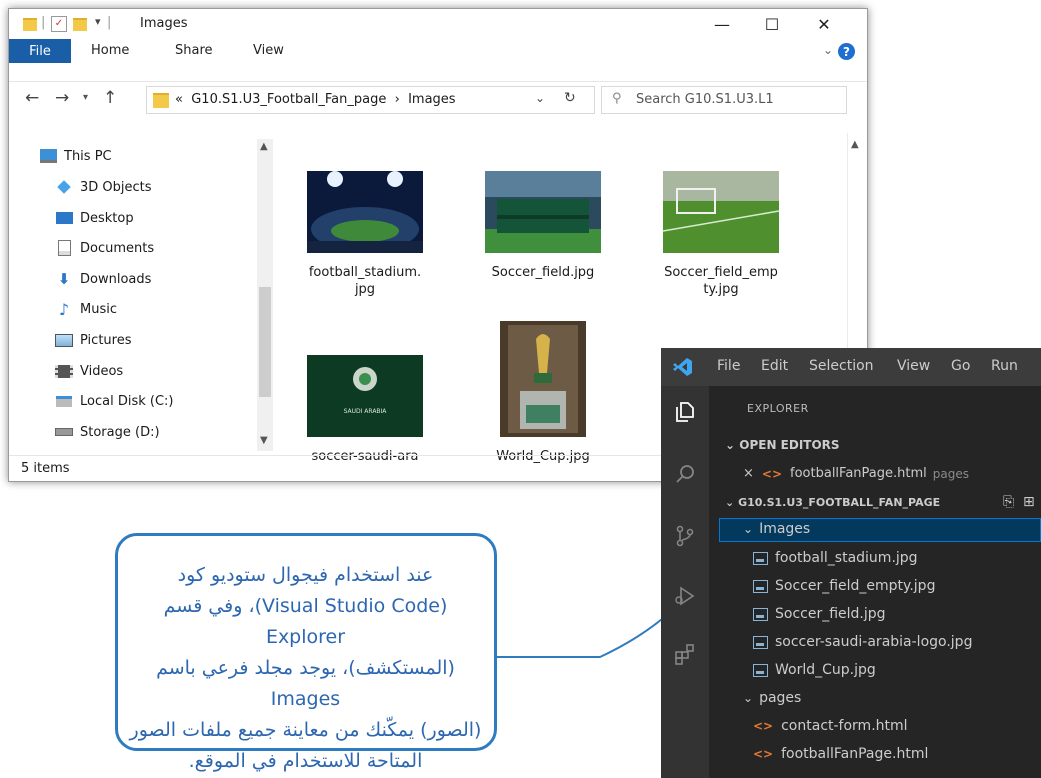 The width and height of the screenshot is (1041, 778). Describe the element at coordinates (830, 726) in the screenshot. I see `tree-file: <> contact-form.html` at that location.